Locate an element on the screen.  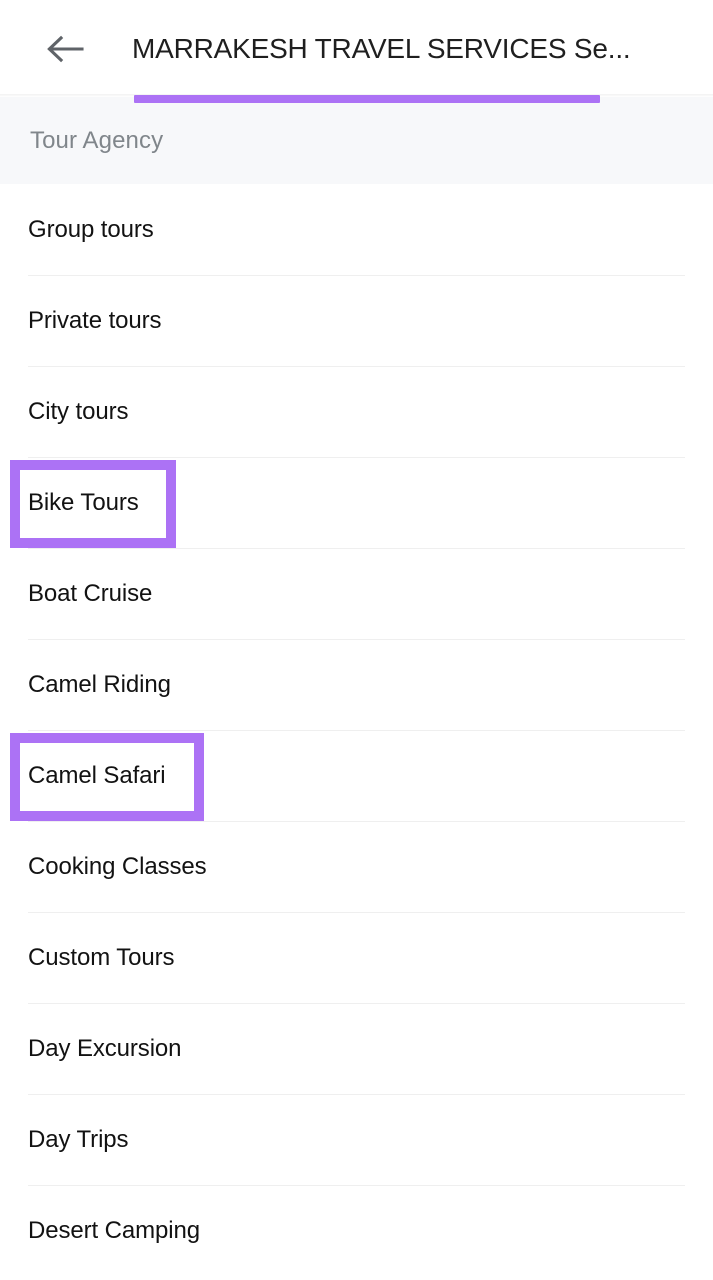
list-item: Day Trips is located at coordinates (356, 1139).